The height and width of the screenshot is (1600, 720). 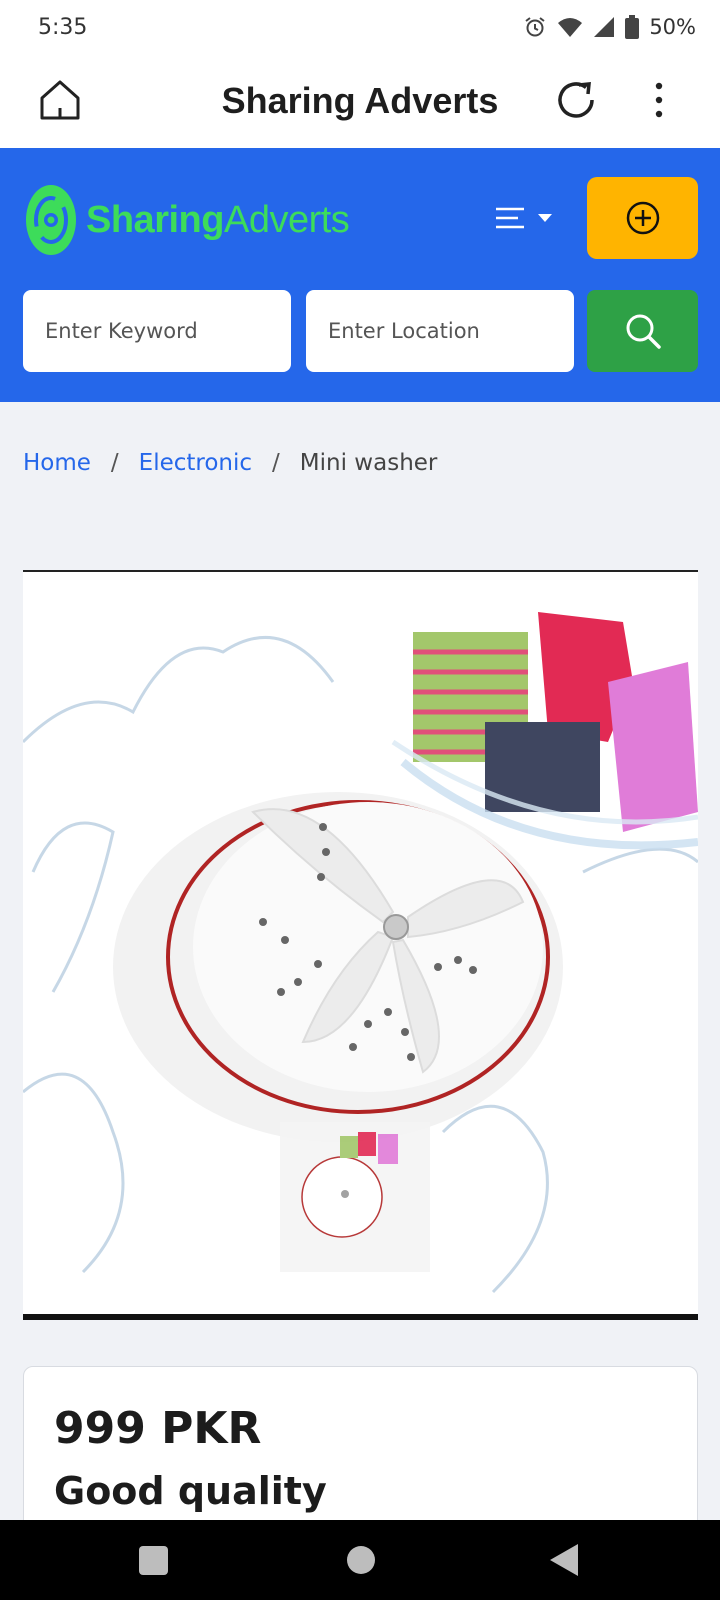 What do you see at coordinates (286, 219) in the screenshot?
I see `logo-text-adverts: Adverts` at bounding box center [286, 219].